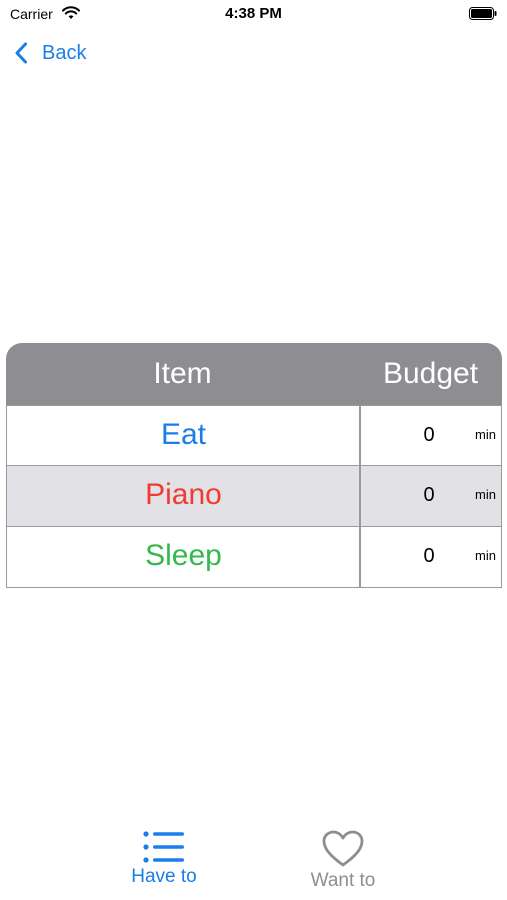 This screenshot has height=900, width=507. I want to click on chevron-left-icon, so click(21, 53).